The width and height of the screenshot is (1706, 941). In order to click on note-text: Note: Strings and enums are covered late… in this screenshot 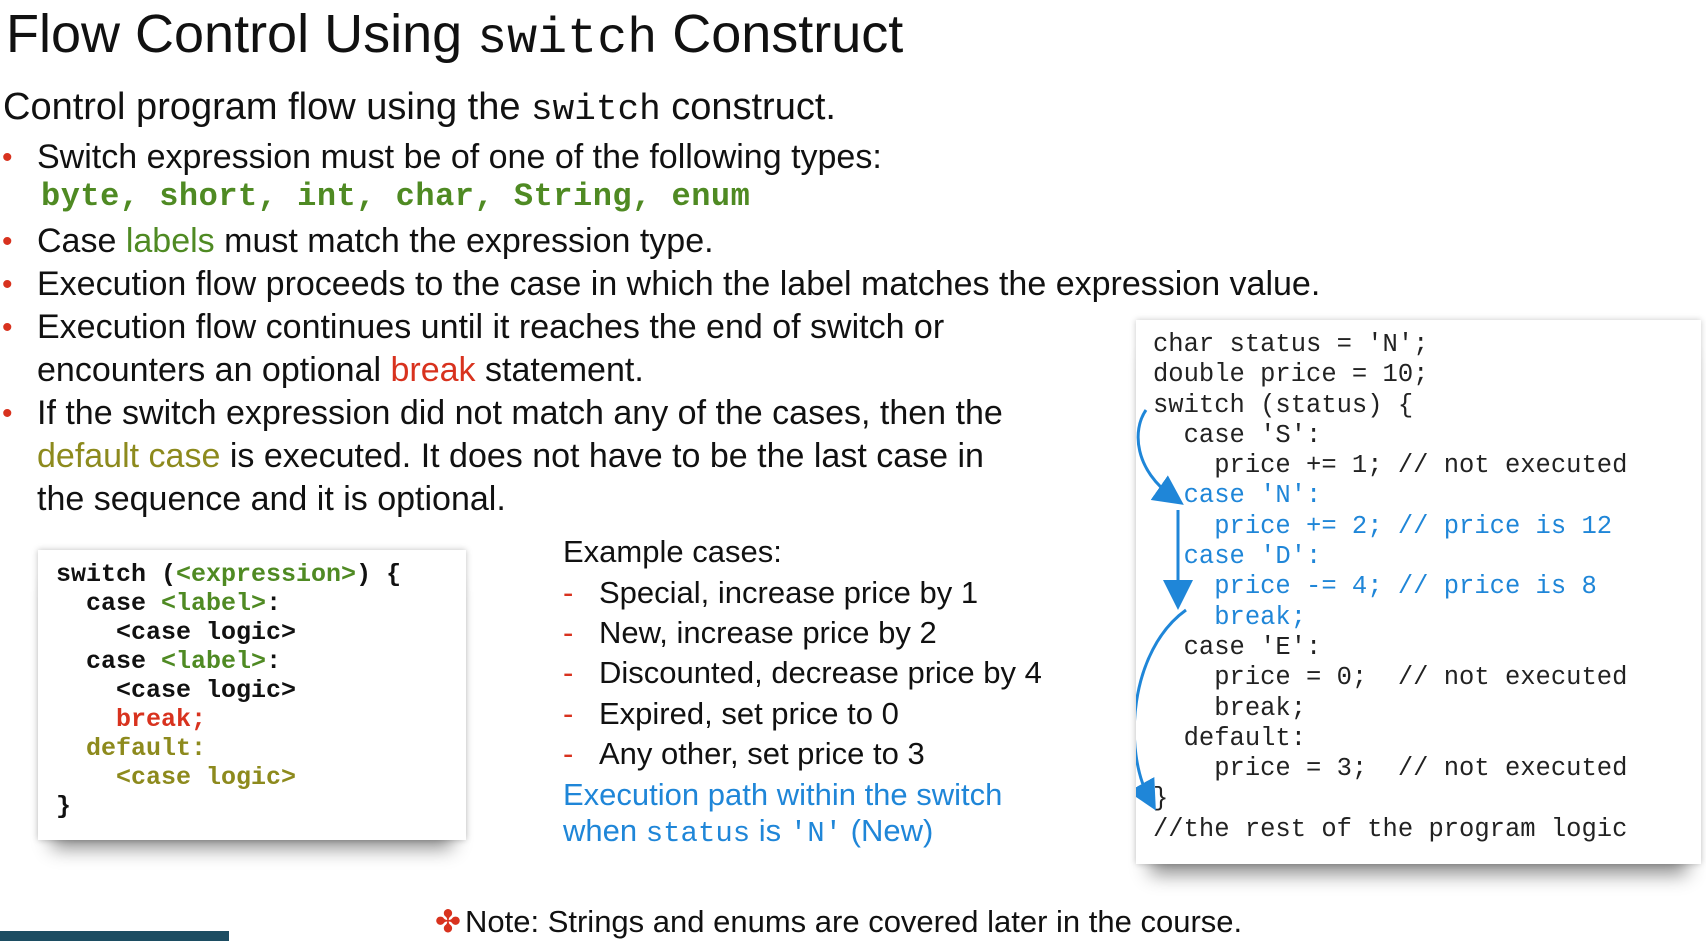, I will do `click(853, 921)`.